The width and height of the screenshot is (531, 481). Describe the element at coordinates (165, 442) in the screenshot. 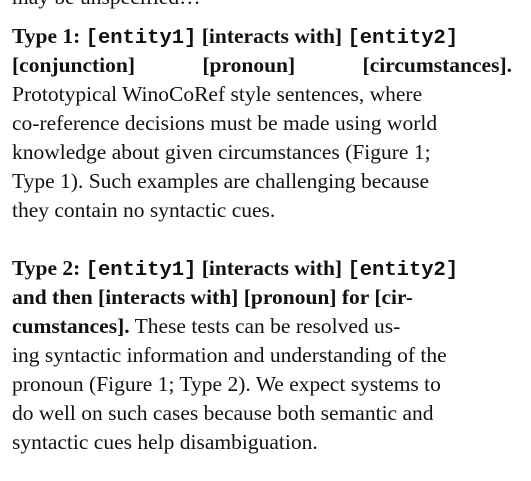

I see `type2-body-line: syntactic cues help disambiguation.` at that location.